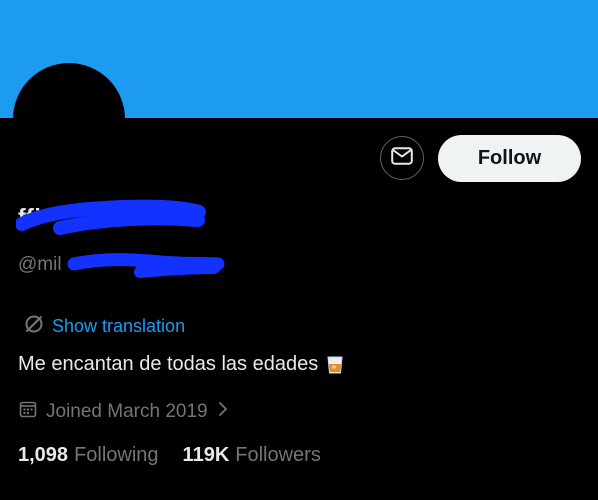  What do you see at coordinates (206, 455) in the screenshot?
I see `followers-count: 119K` at bounding box center [206, 455].